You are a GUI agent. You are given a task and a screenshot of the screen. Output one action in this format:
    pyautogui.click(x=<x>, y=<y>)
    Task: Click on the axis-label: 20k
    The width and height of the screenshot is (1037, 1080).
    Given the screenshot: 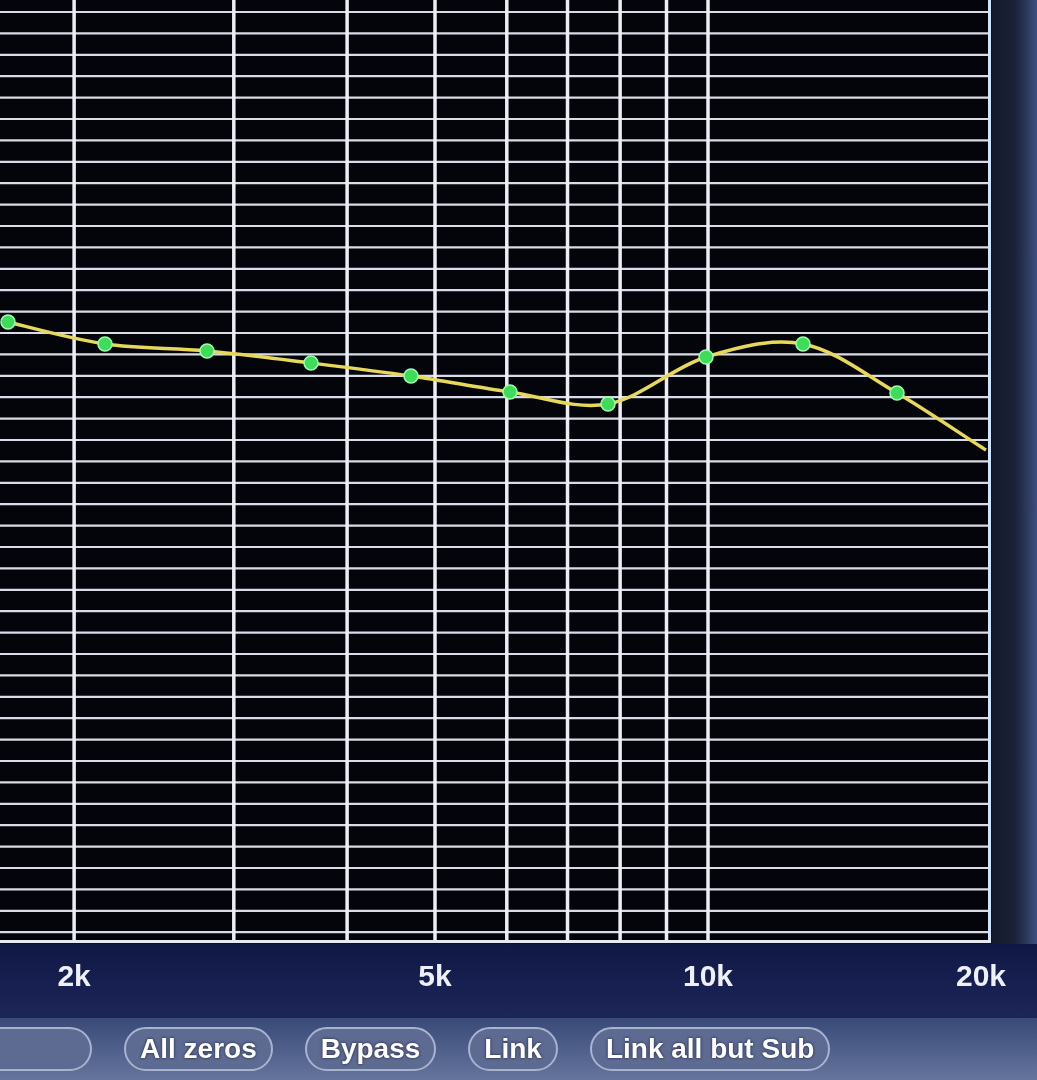 What is the action you would take?
    pyautogui.click(x=981, y=976)
    